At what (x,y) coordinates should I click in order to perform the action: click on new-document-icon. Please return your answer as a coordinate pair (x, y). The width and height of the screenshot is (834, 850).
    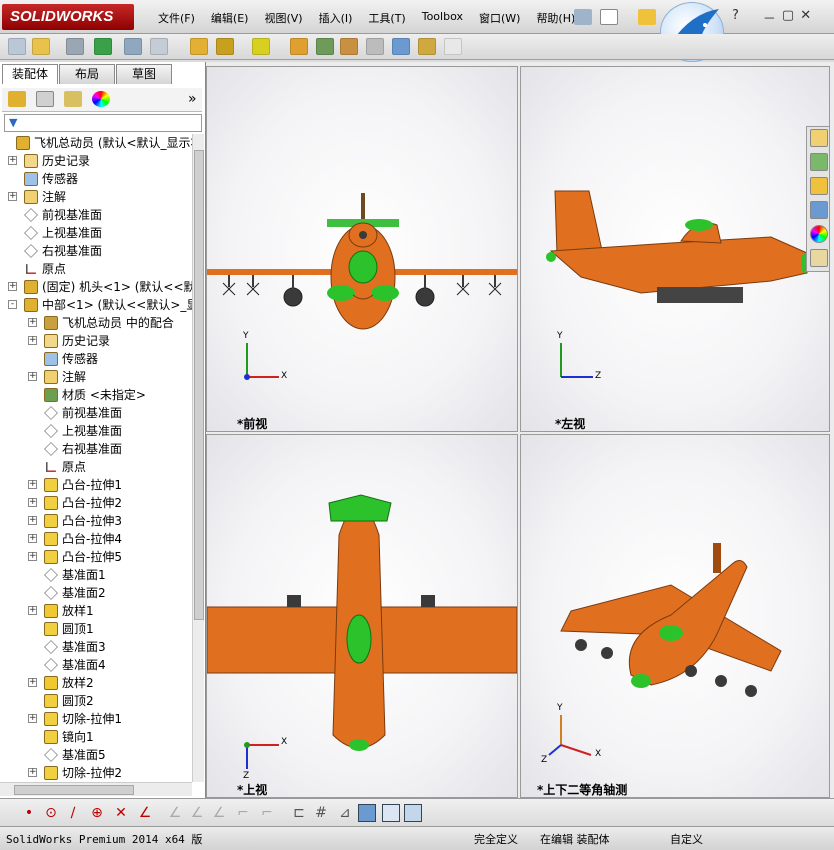
    Looking at the image, I should click on (609, 17).